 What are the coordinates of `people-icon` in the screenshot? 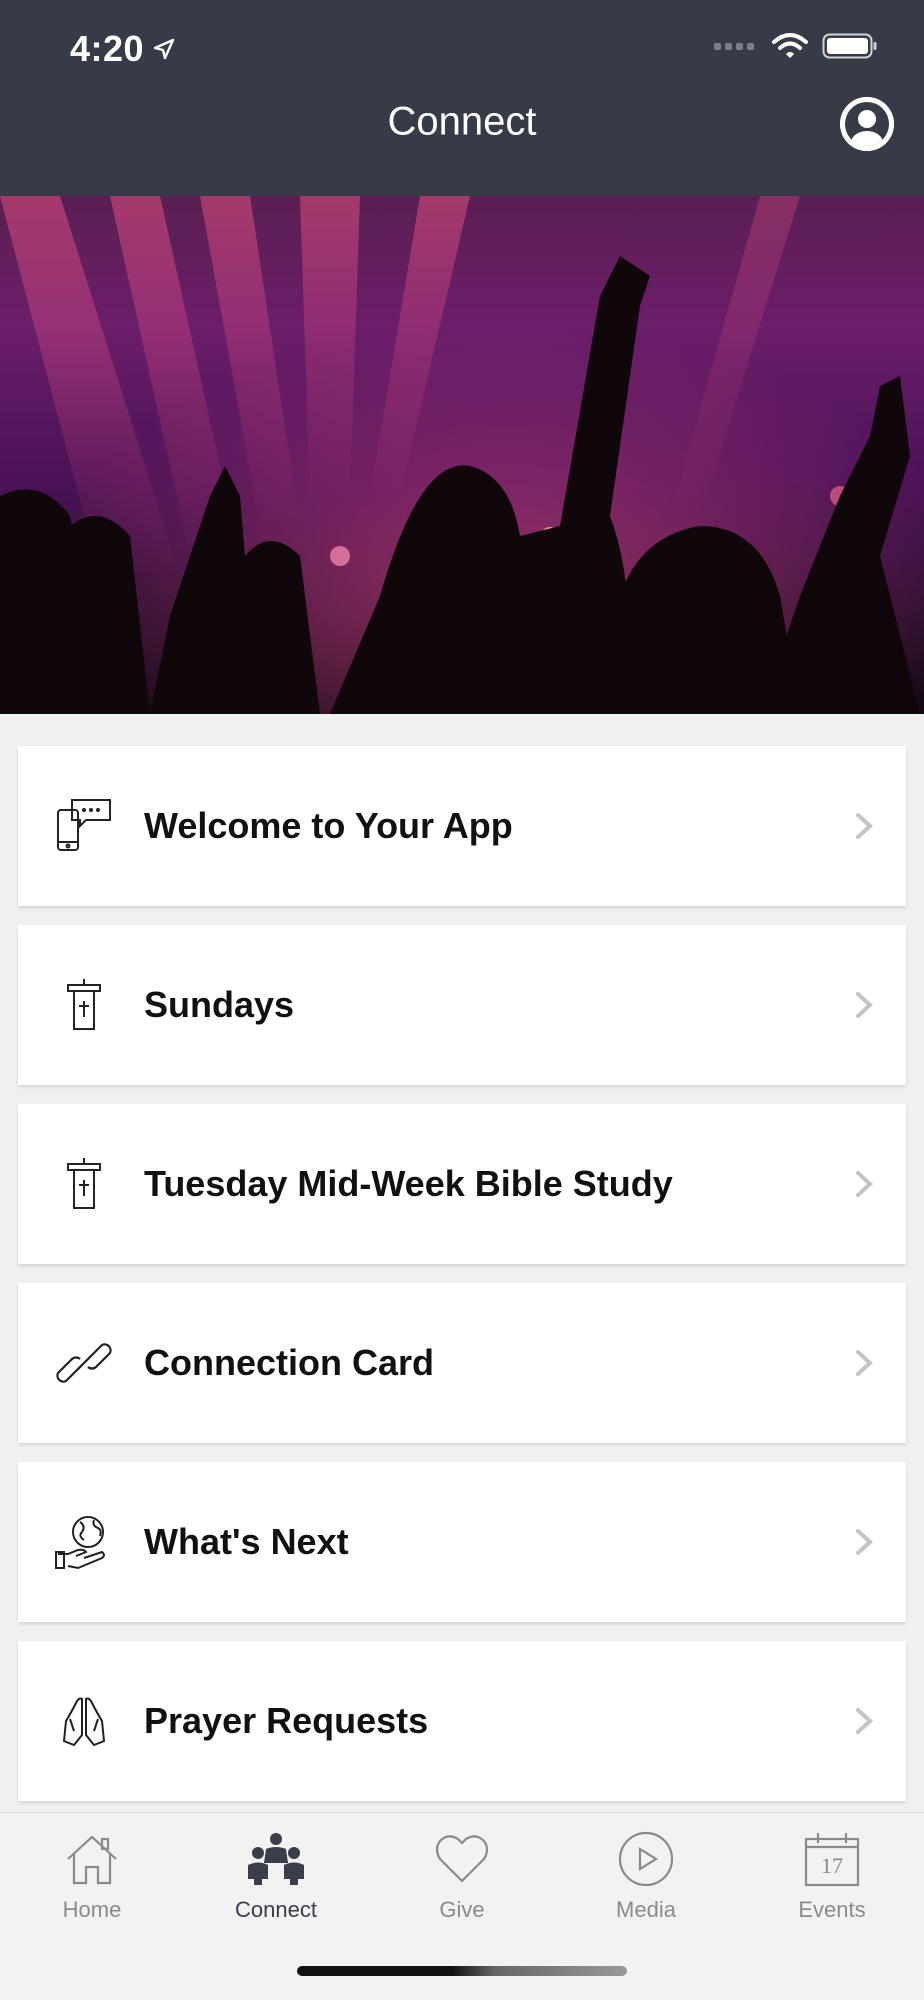 It's located at (276, 1859).